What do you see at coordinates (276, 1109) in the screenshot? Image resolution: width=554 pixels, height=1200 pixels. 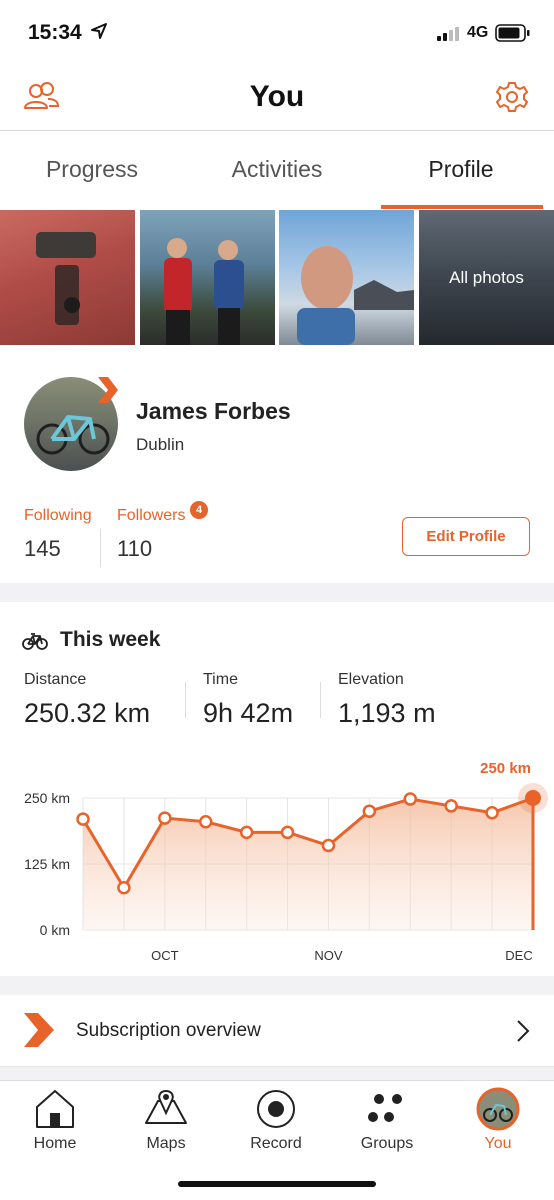 I see `record-icon` at bounding box center [276, 1109].